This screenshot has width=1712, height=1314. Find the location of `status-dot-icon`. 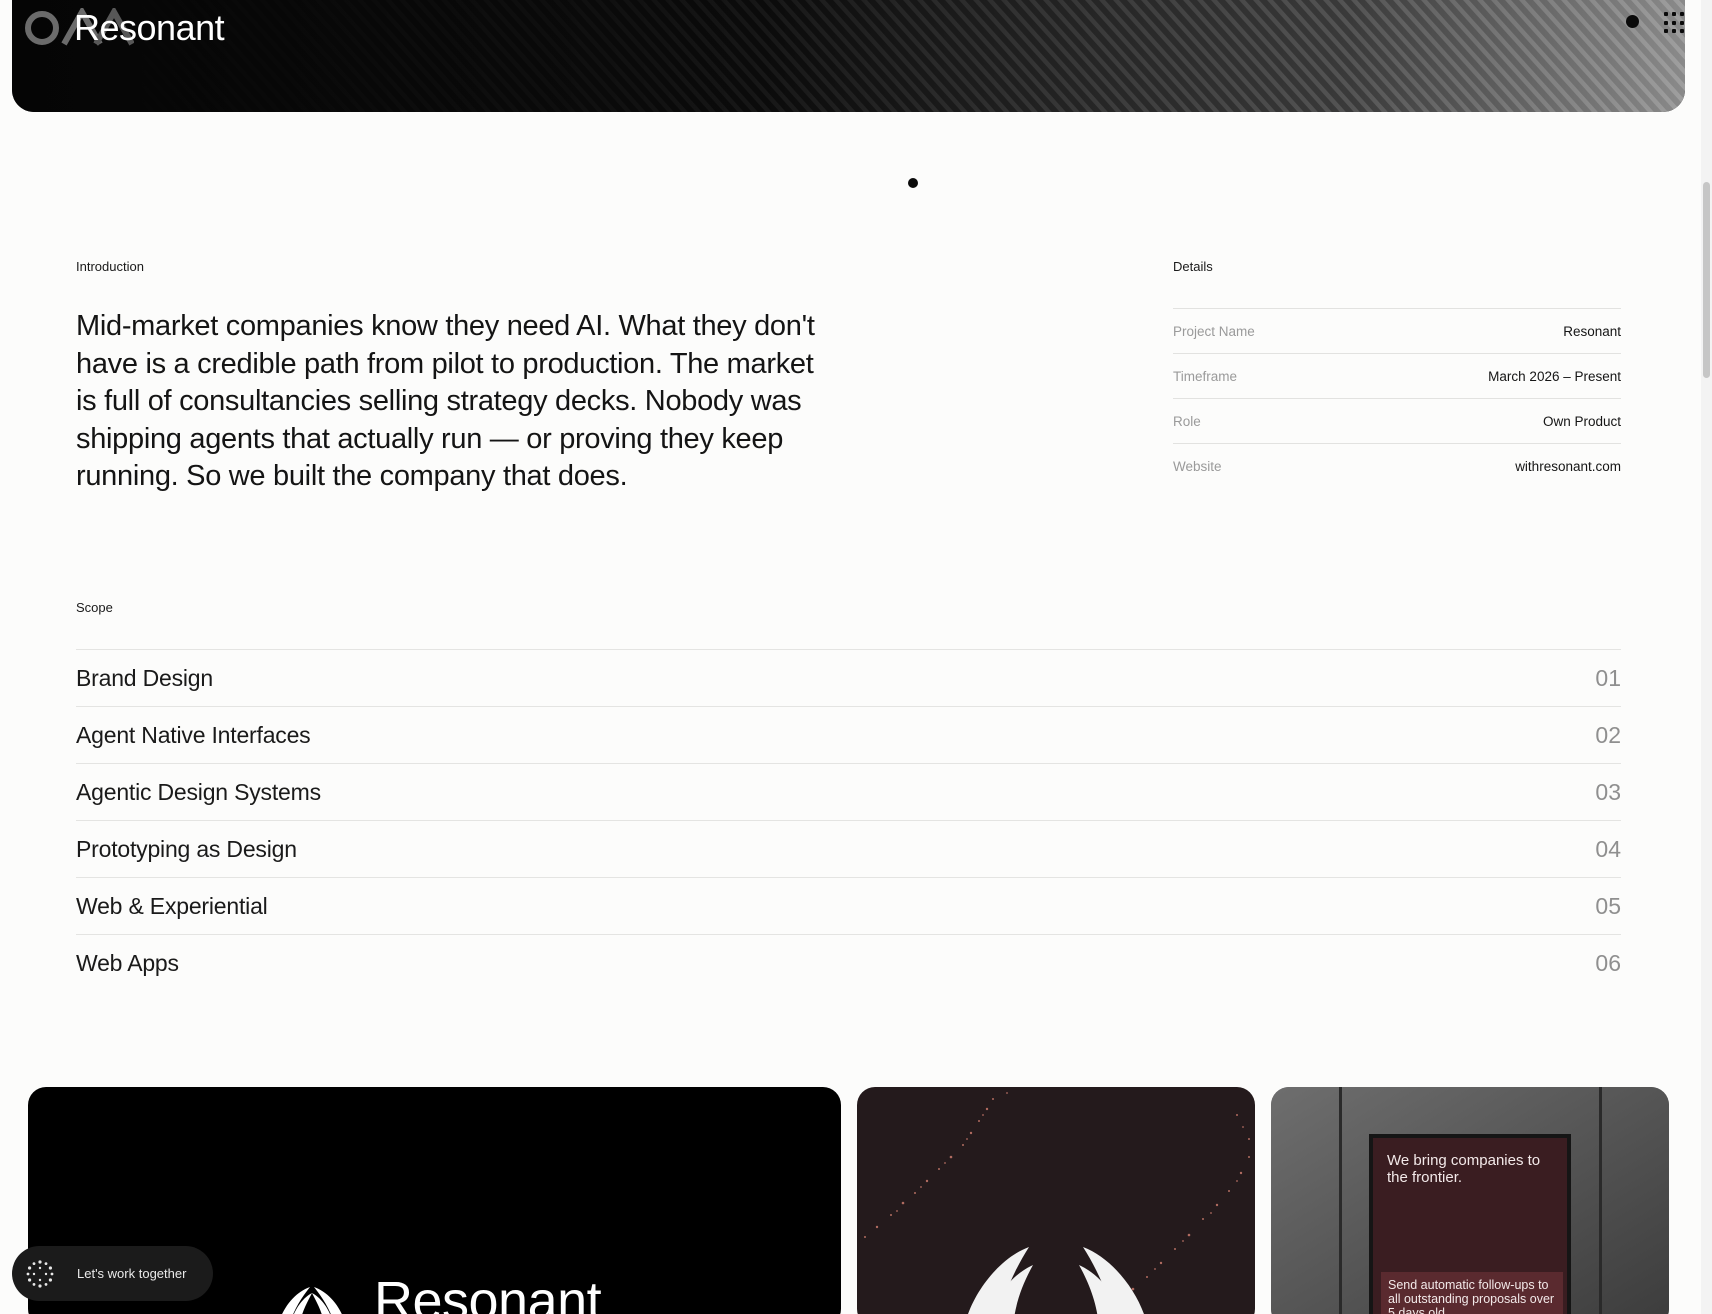

status-dot-icon is located at coordinates (1632, 21).